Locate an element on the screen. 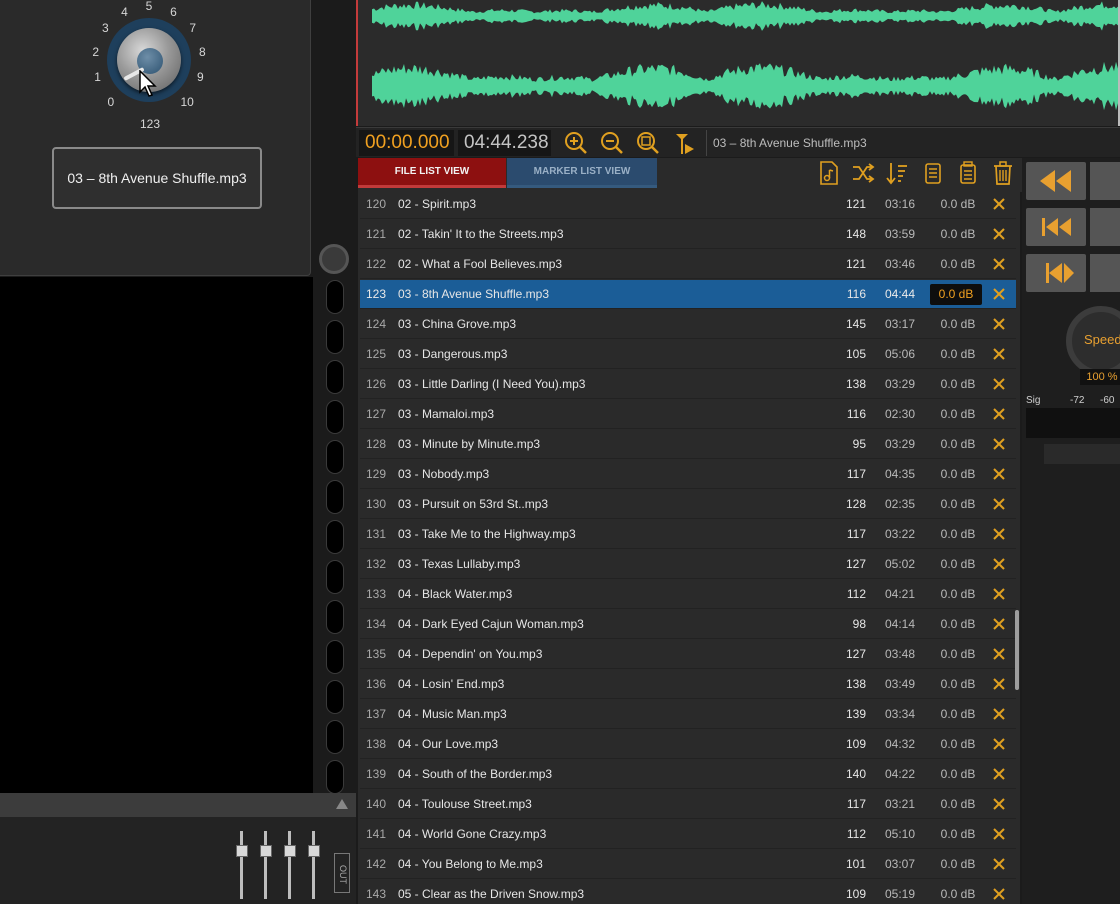 The width and height of the screenshot is (1120, 904). file-list-row: 132 03 - Texas Lullaby.mp3 127 05:02 0.0 dB is located at coordinates (688, 564).